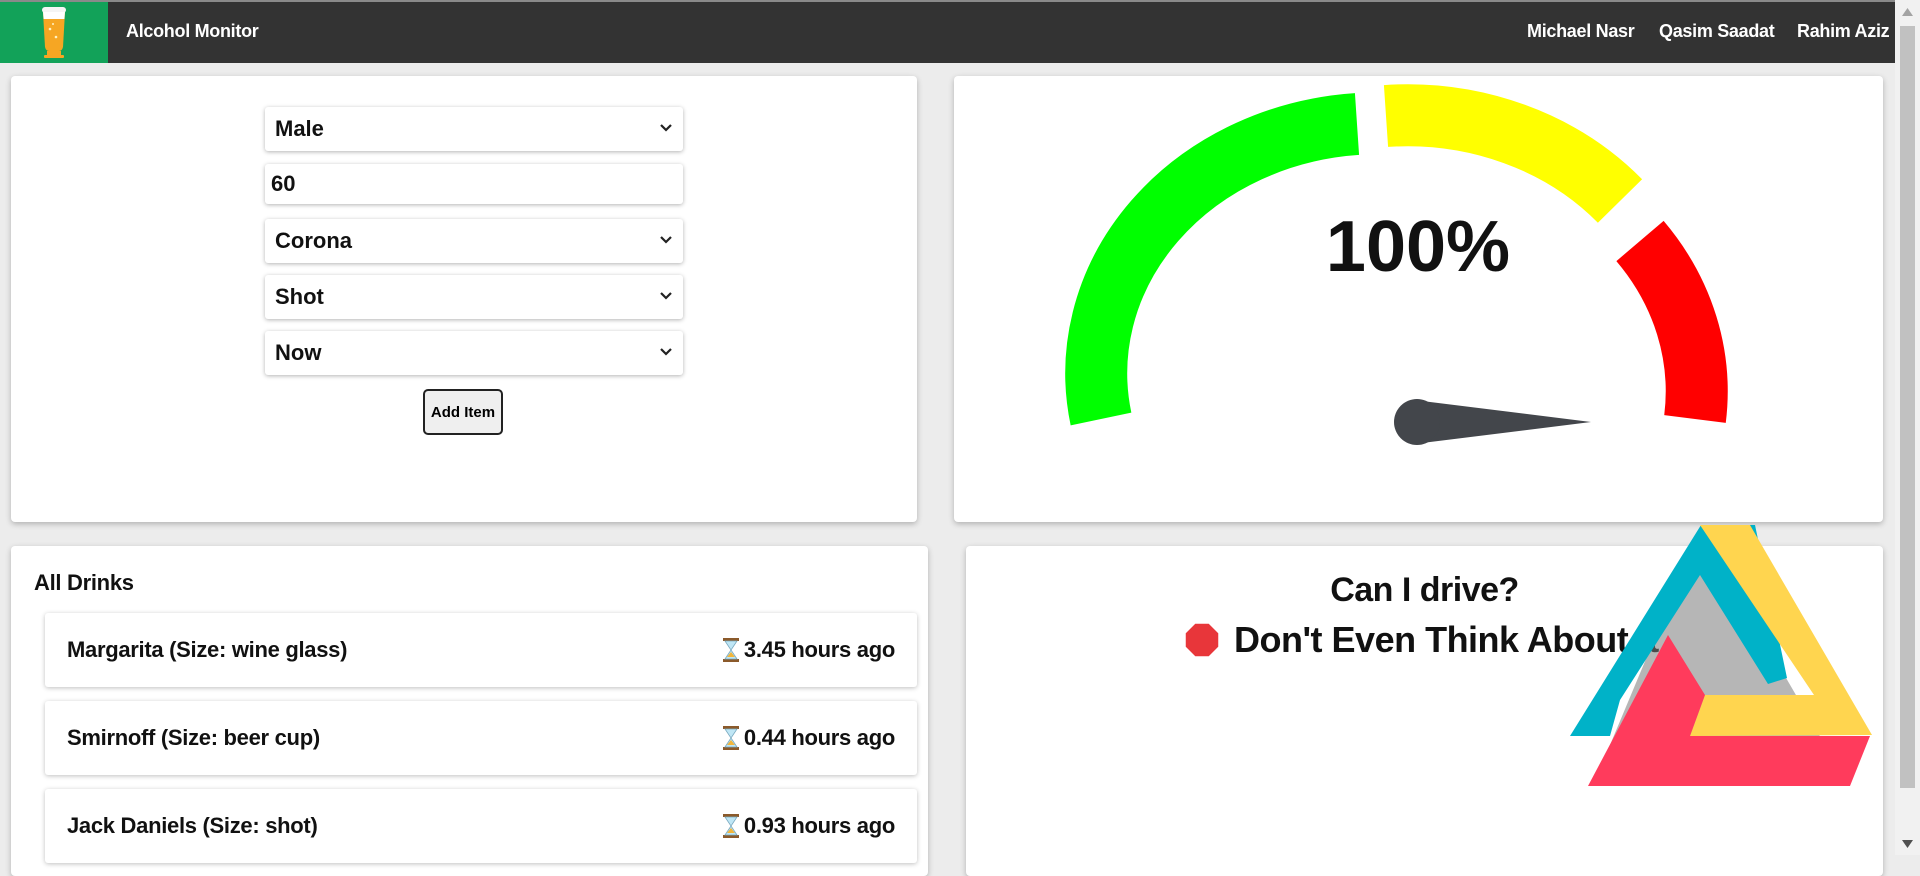  What do you see at coordinates (1212, 259) in the screenshot?
I see `gauge-green-segment` at bounding box center [1212, 259].